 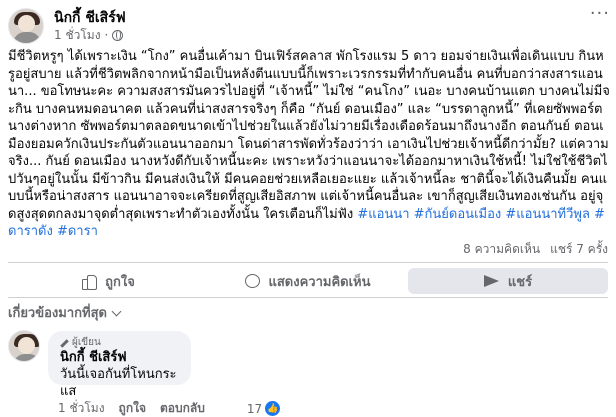 I want to click on action-bar: ถูกใจ แสดงความคิดเห็น แชร์, so click(x=308, y=281).